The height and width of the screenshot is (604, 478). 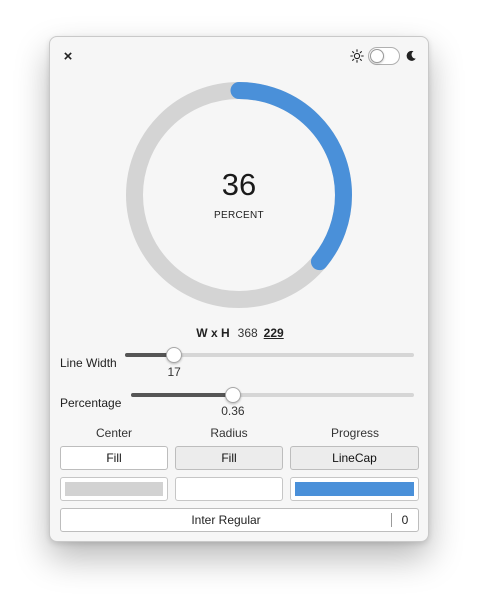 I want to click on progress-color-swatch, so click(x=354, y=489).